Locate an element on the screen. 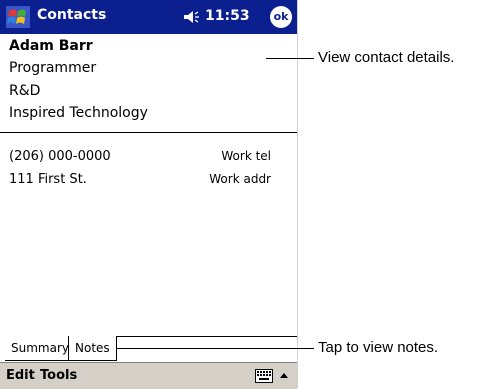 The image size is (502, 389). title-bar: Contacts 11:53 ok is located at coordinates (148, 17).